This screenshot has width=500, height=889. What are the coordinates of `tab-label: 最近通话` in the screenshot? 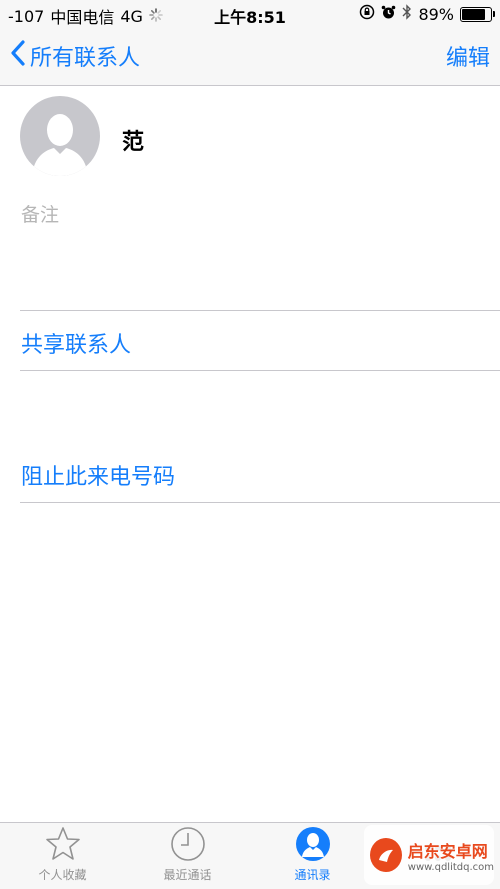 It's located at (187, 875).